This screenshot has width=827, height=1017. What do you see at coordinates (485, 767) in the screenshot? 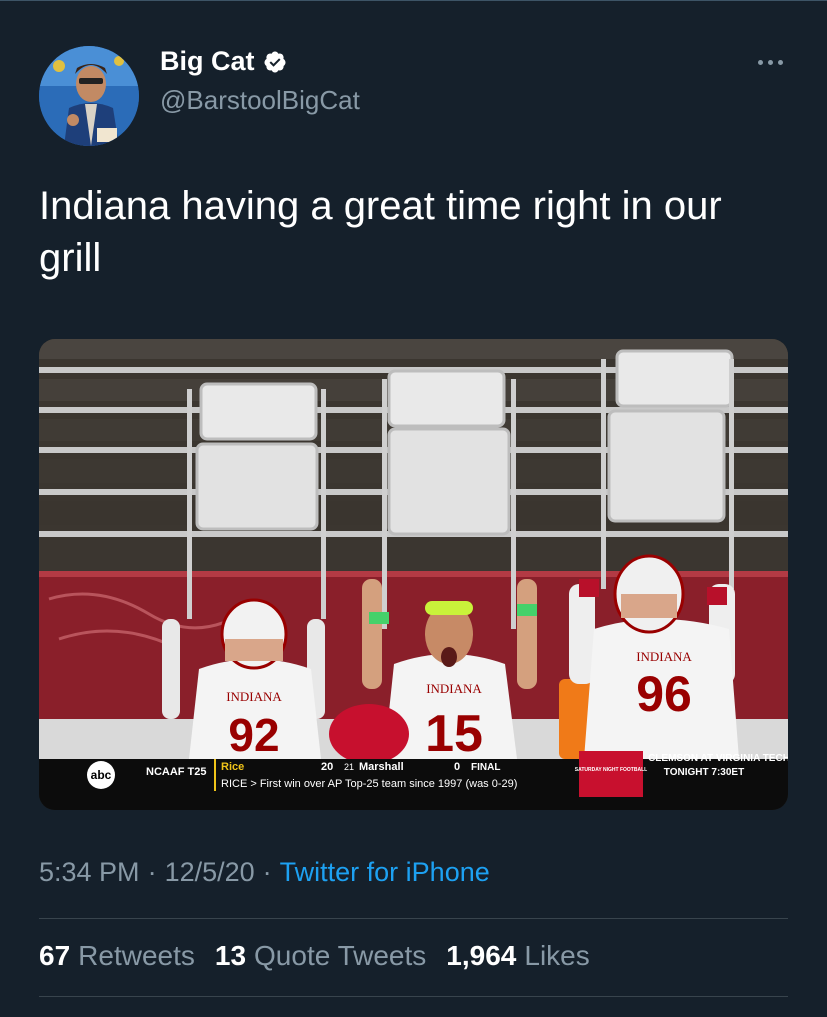
I see `scorebug-status: FINAL` at bounding box center [485, 767].